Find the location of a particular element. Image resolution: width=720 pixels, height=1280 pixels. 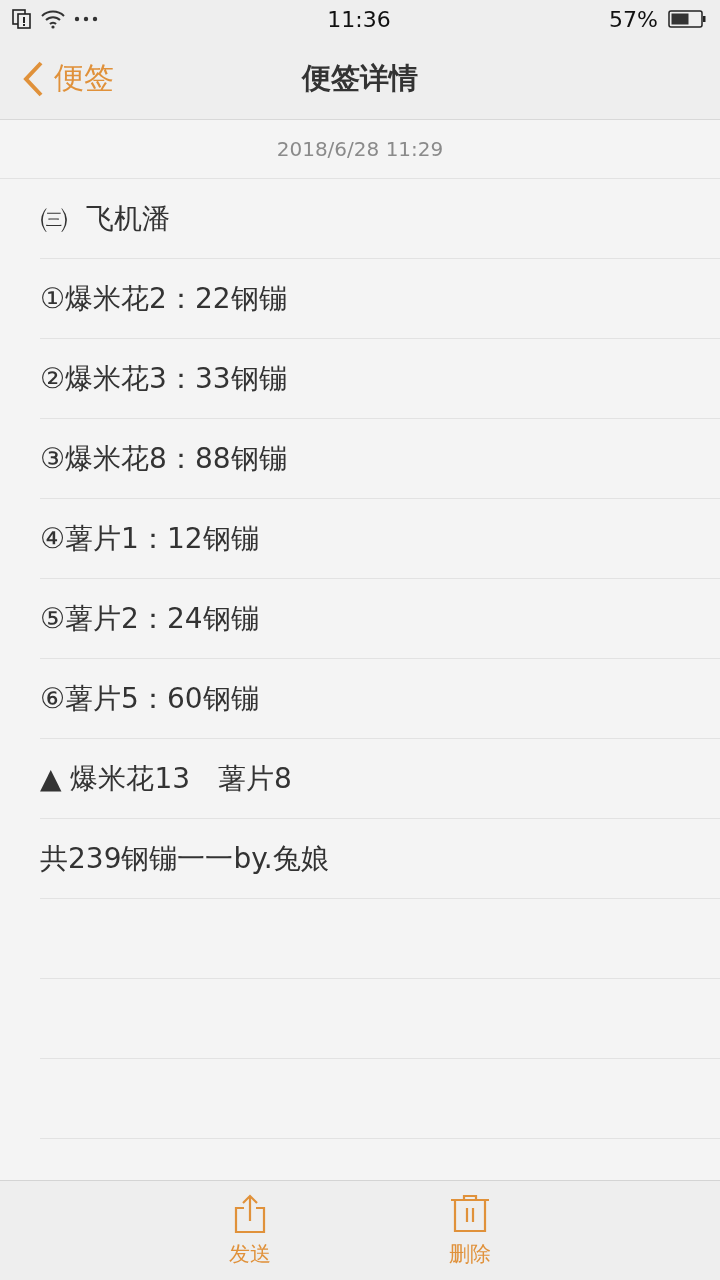

sim-alert-icon is located at coordinates (22, 19).